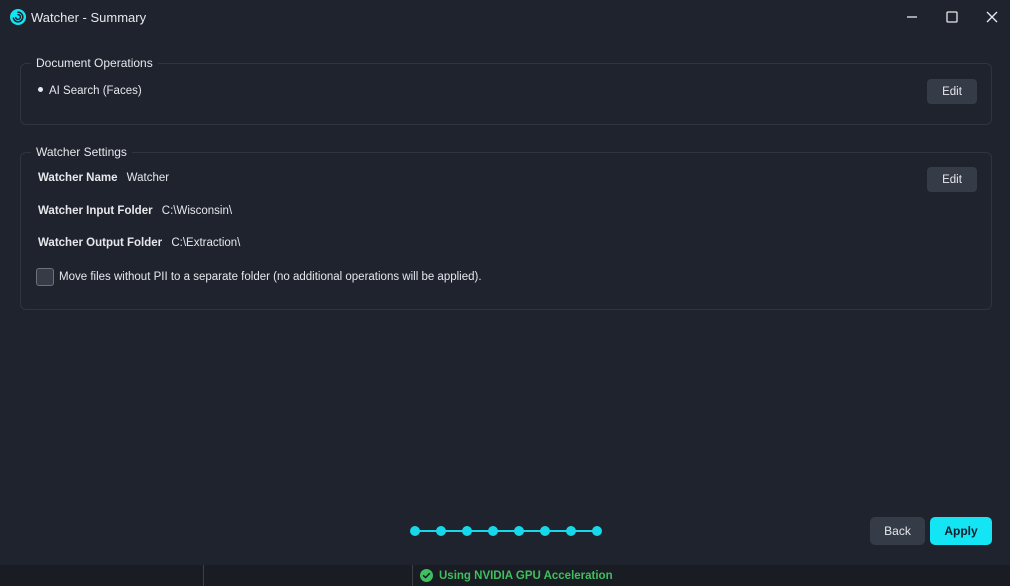  Describe the element at coordinates (197, 211) in the screenshot. I see `watcher-input-folder-value: C:\Wisconsin\` at that location.